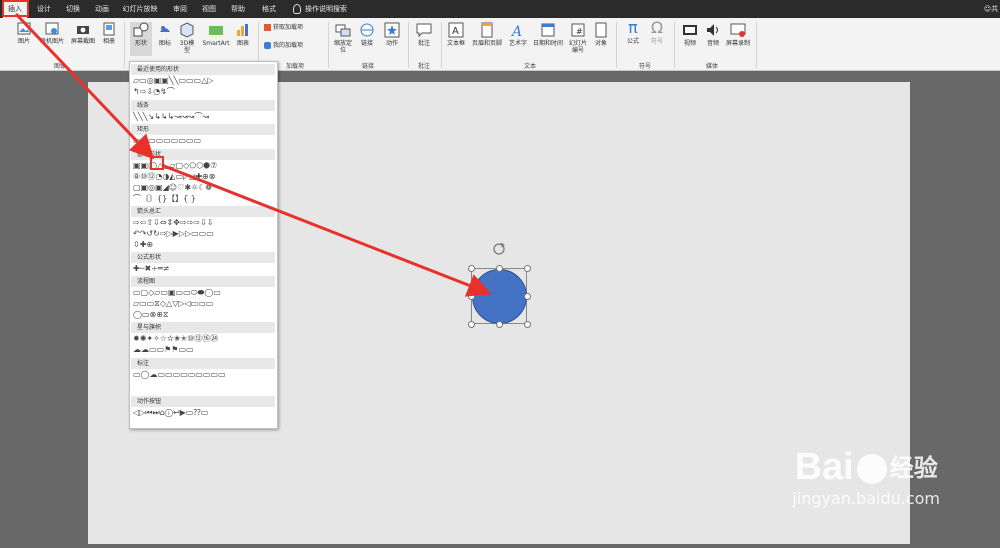 This screenshot has height=548, width=1000. I want to click on annotation-arrow-to-circle, so click(327, 230).